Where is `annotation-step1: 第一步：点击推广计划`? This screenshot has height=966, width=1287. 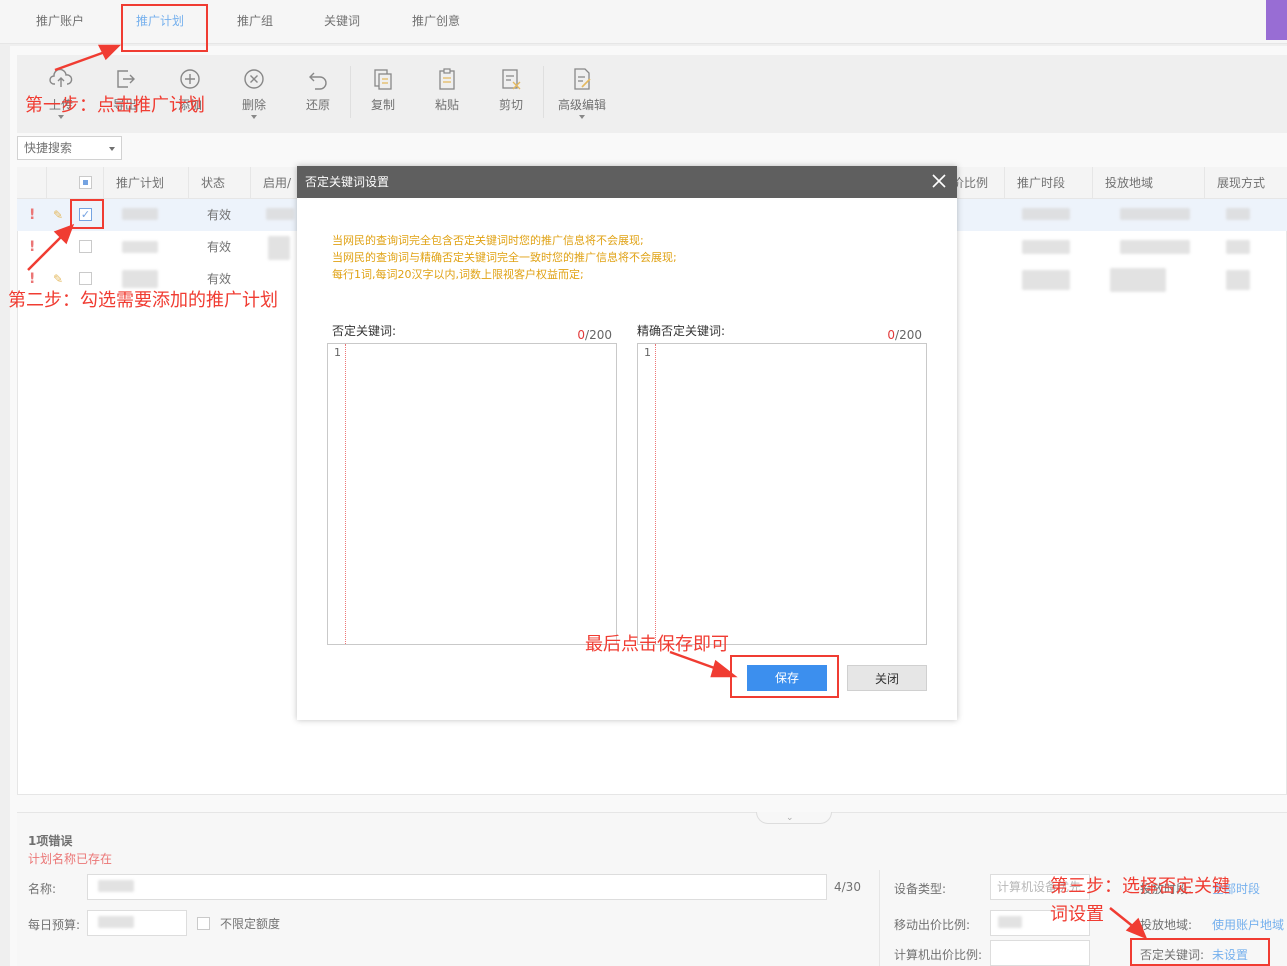
annotation-step1: 第一步：点击推广计划 is located at coordinates (115, 105).